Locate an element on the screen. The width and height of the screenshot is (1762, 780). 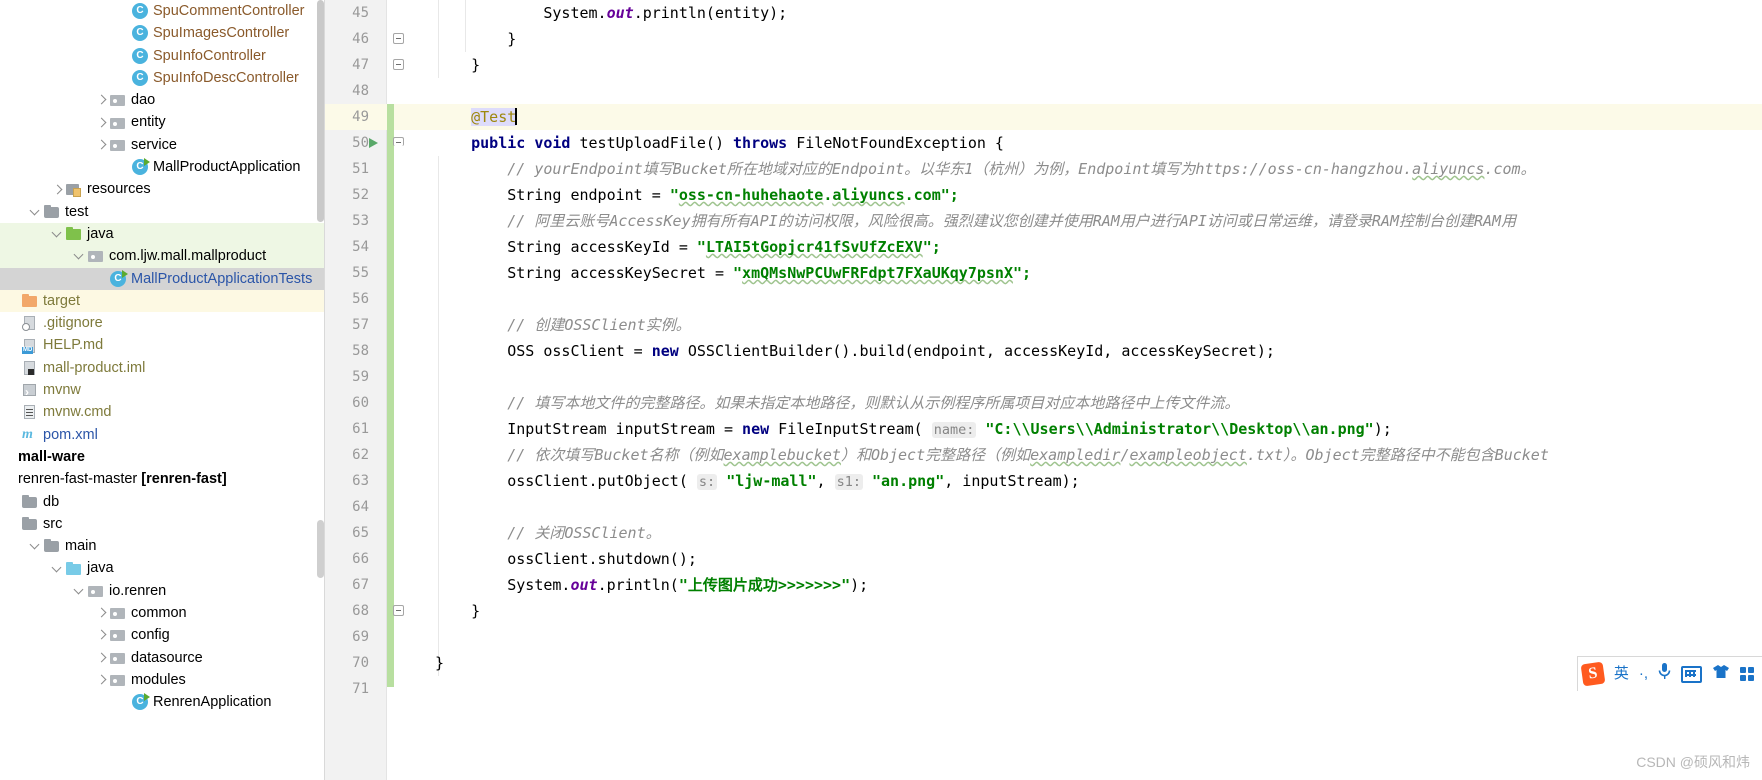
code-line: 71 is located at coordinates (1043, 689).